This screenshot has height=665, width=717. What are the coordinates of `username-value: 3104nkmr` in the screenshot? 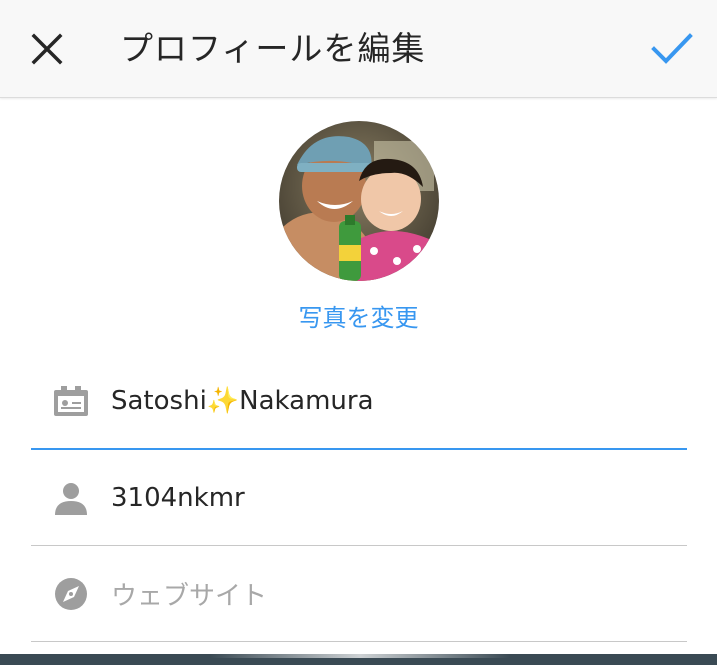 It's located at (178, 497).